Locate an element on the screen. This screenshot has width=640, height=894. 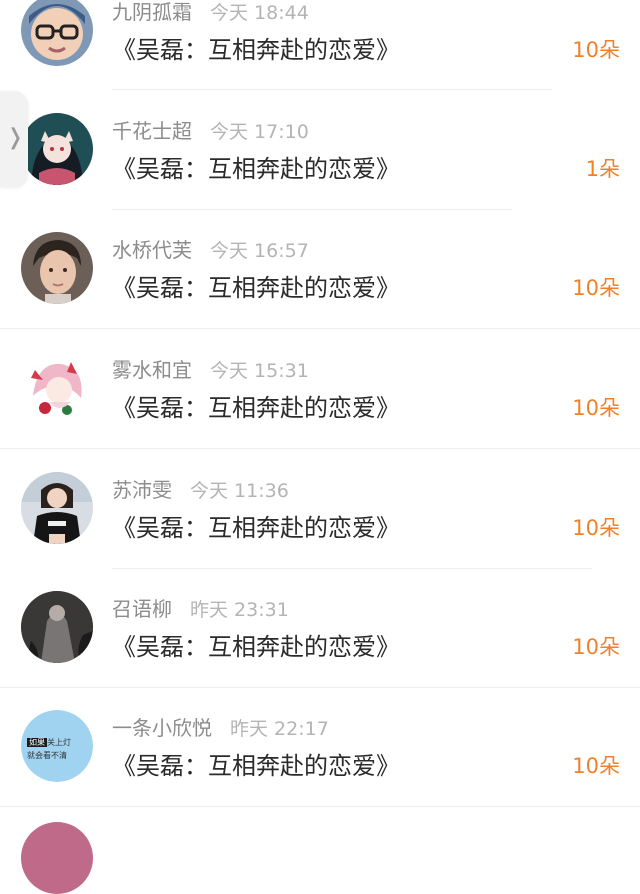
comment-meta: 苏沛雯 今天 11:36 is located at coordinates (200, 490).